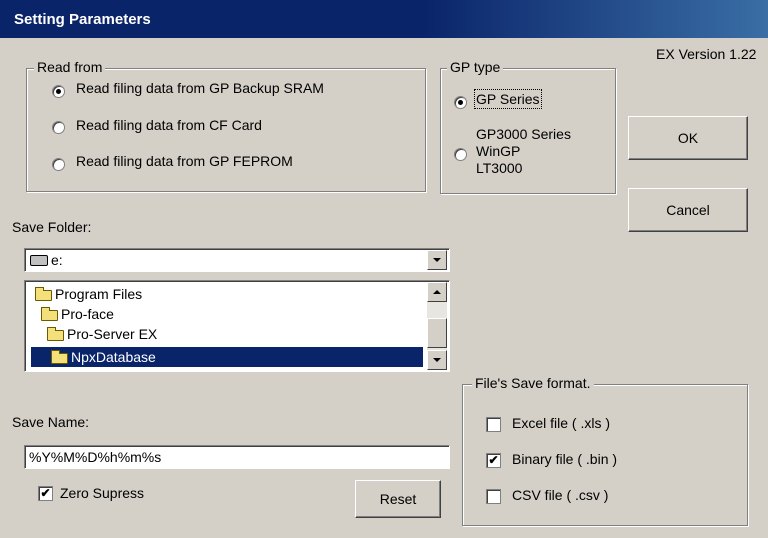  Describe the element at coordinates (57, 260) in the screenshot. I see `drive-value: e:` at that location.